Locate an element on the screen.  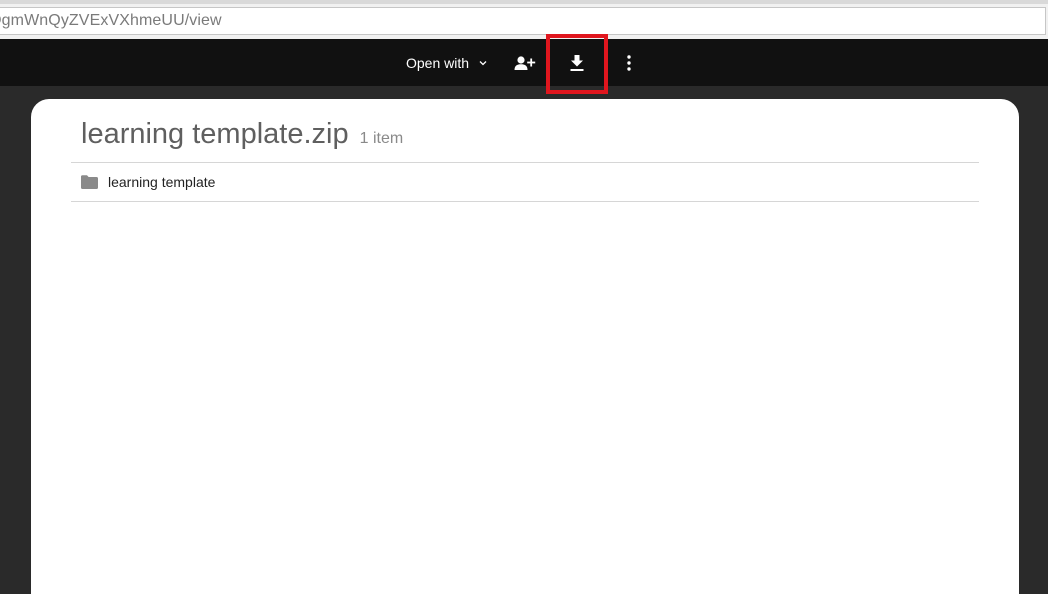
person-add-icon is located at coordinates (525, 62).